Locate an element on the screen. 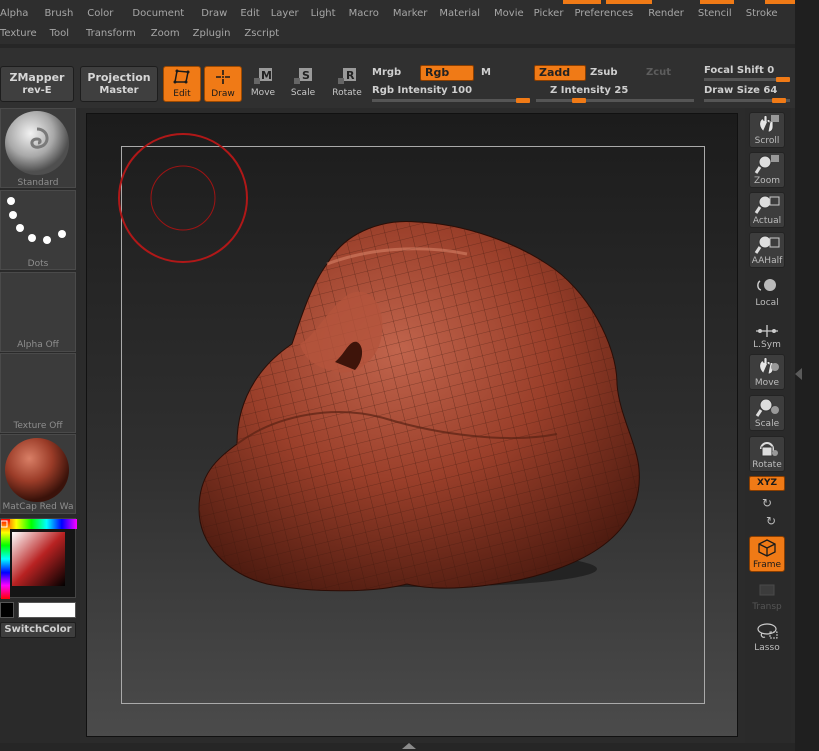  menu-draw: Draw is located at coordinates (214, 14).